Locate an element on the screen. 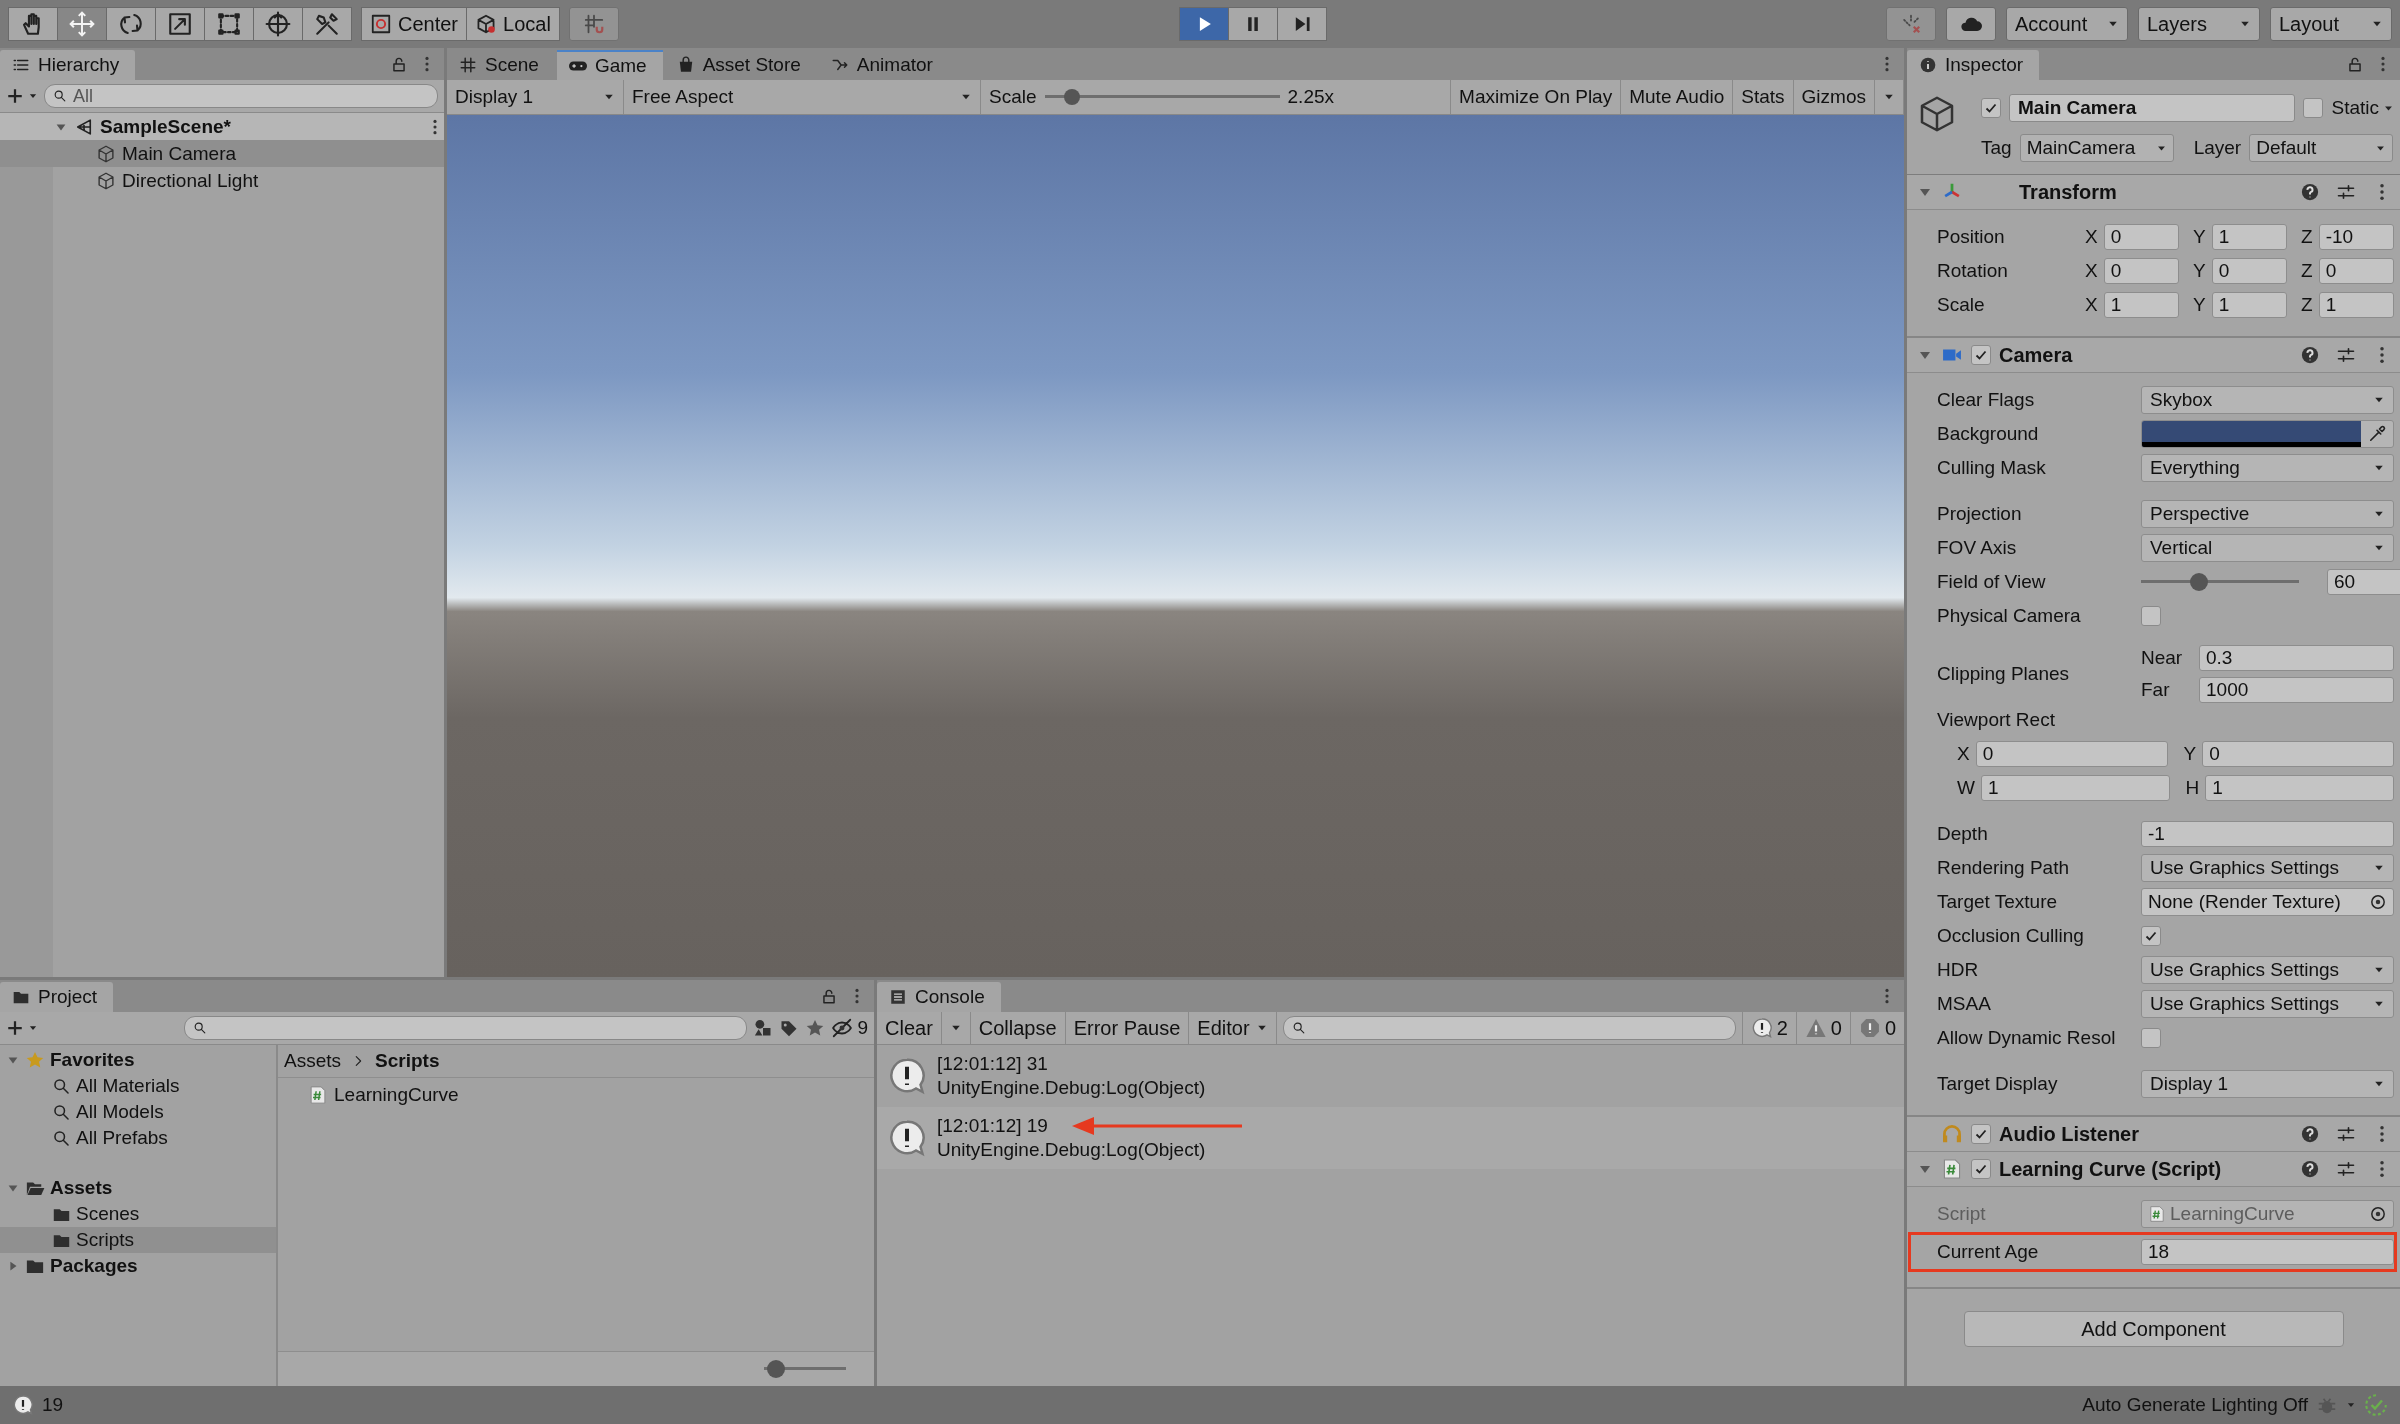  file-item: LearningCurve is located at coordinates (576, 1095).